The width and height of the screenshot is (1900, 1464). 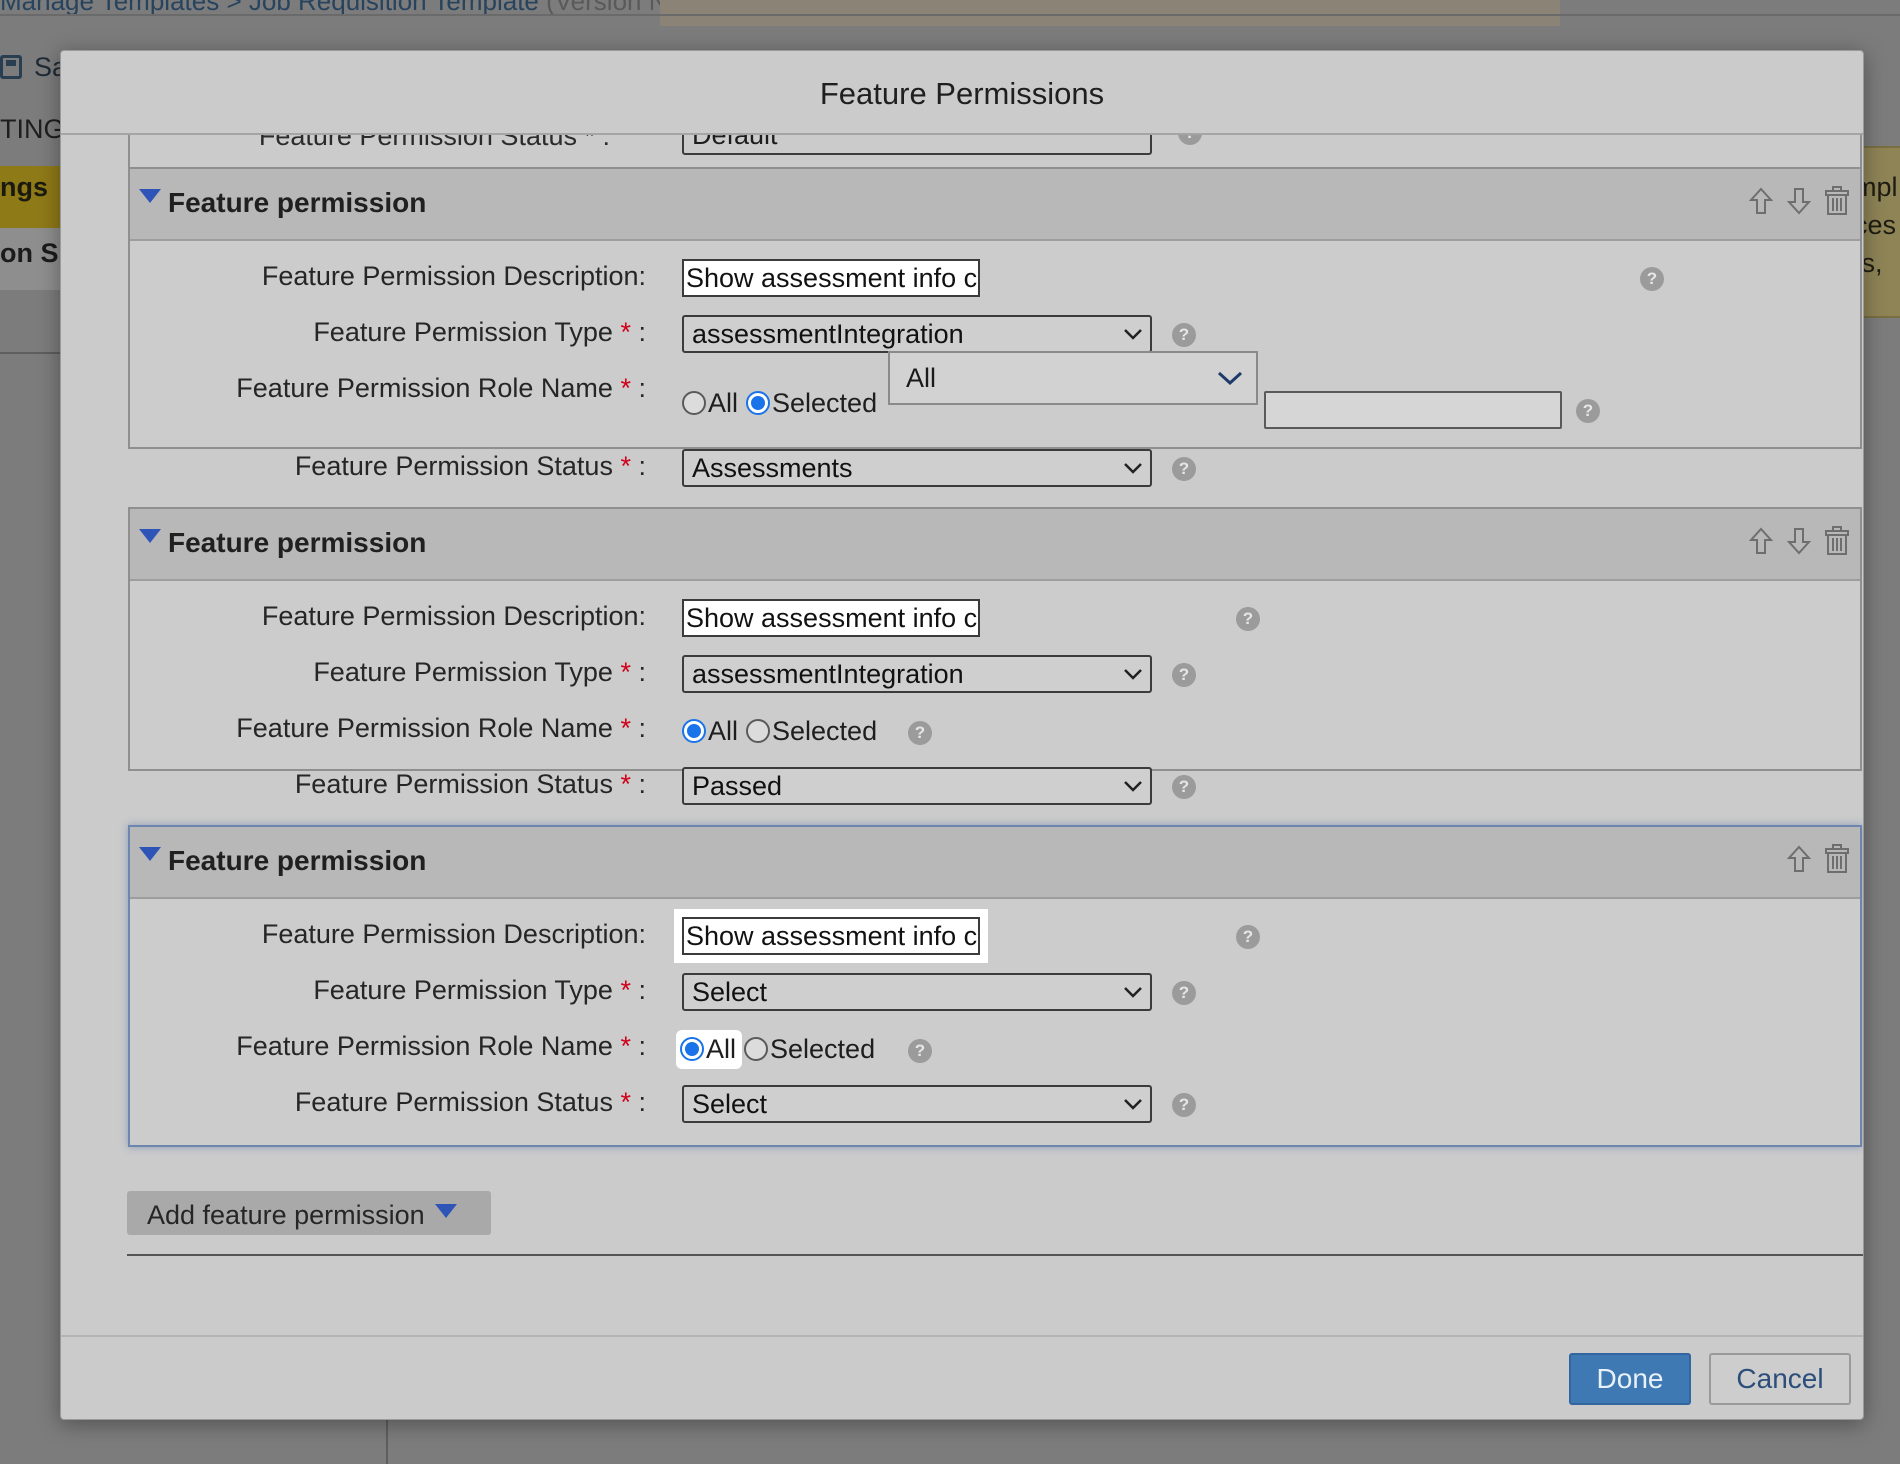 I want to click on status-row: Feature Permission Status * : Passed ?, so click(x=995, y=789).